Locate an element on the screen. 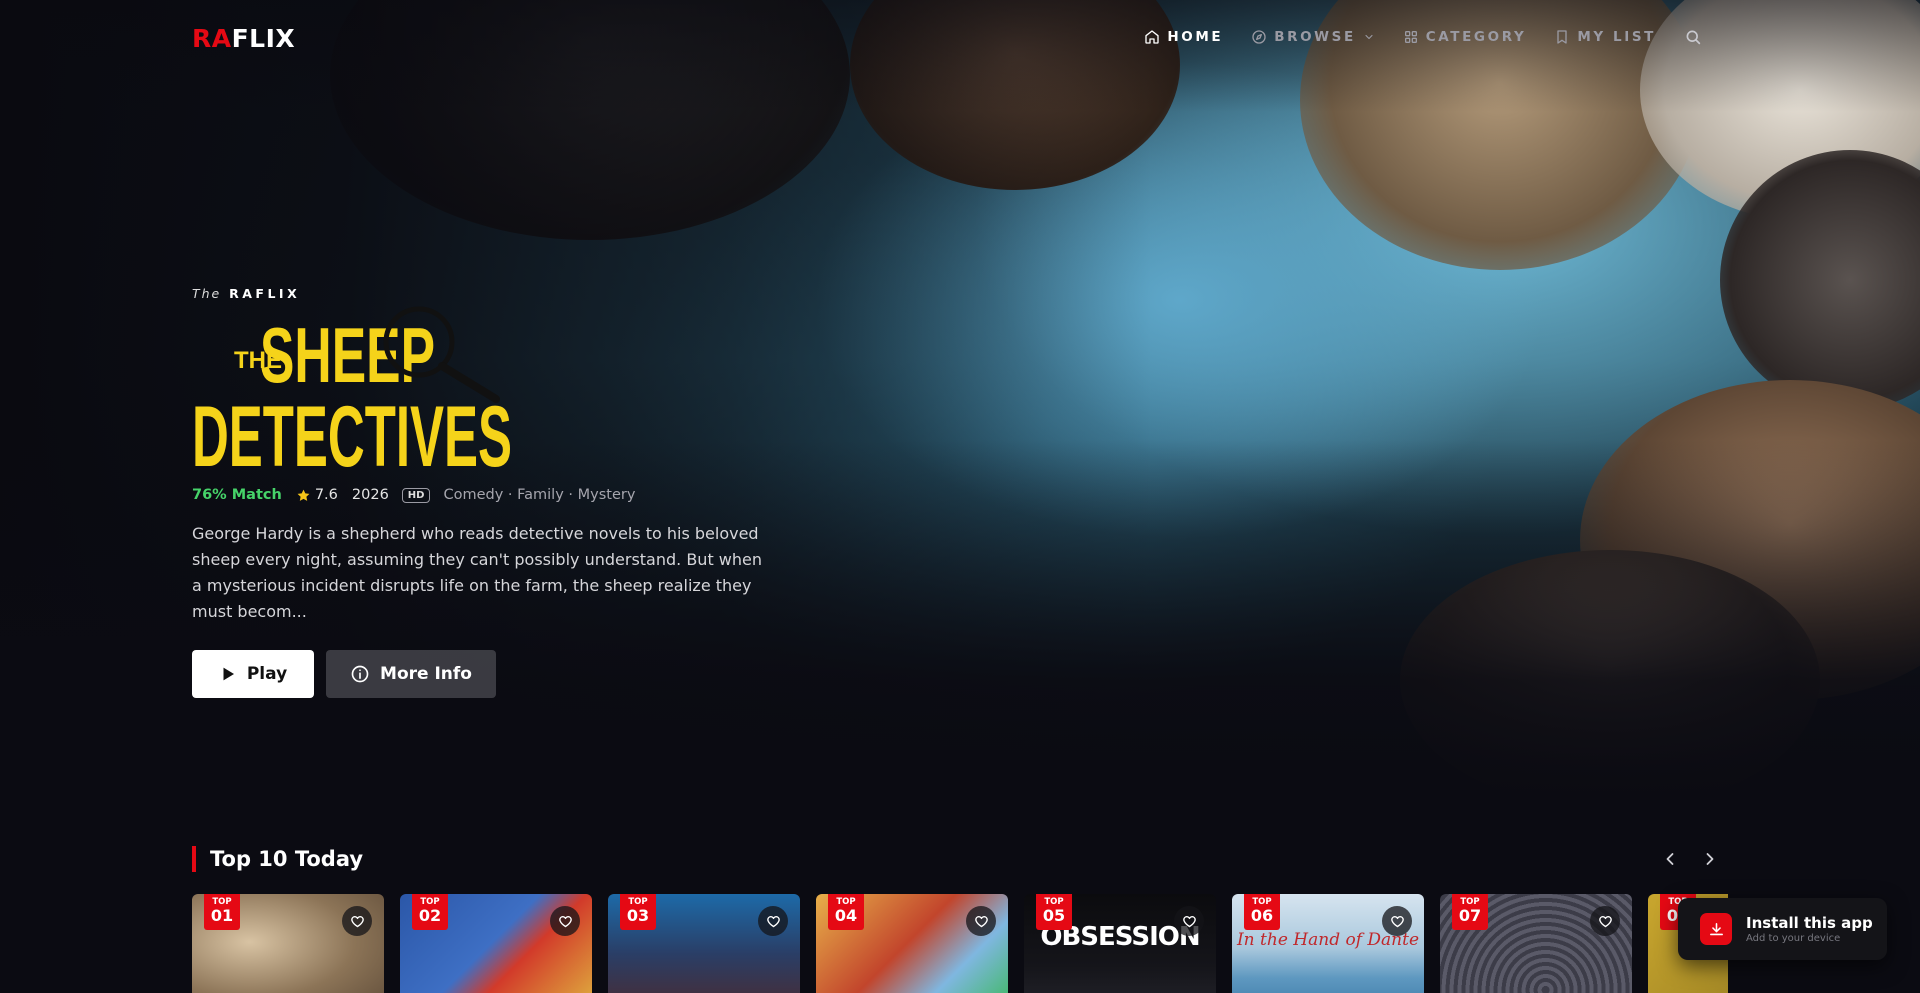 The image size is (1920, 993). hero-eyebrow: The RAFLIX is located at coordinates (246, 293).